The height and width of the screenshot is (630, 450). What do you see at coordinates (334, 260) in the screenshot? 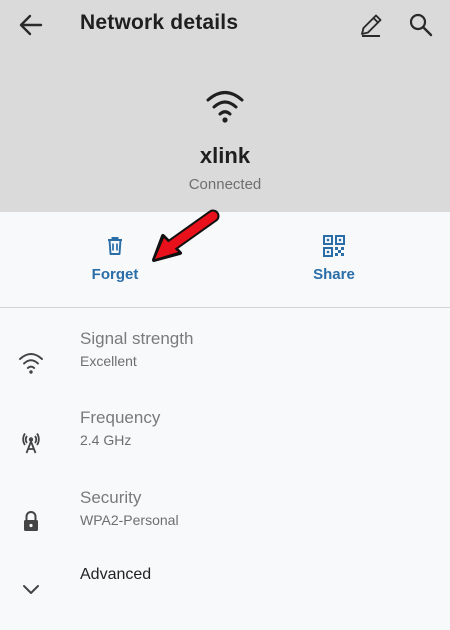
I see `share-button: Share` at bounding box center [334, 260].